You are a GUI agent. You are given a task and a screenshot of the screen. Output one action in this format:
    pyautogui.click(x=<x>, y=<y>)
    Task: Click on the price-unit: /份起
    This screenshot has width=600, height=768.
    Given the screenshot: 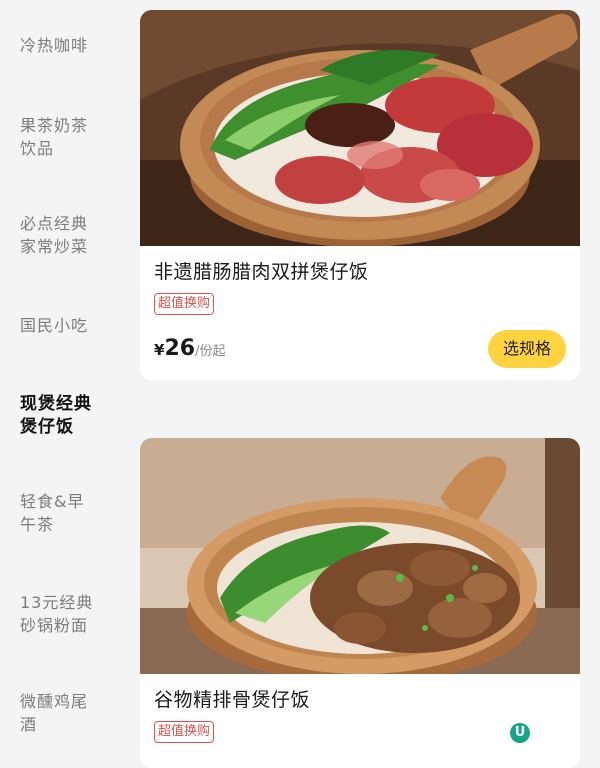 What is the action you would take?
    pyautogui.click(x=210, y=351)
    